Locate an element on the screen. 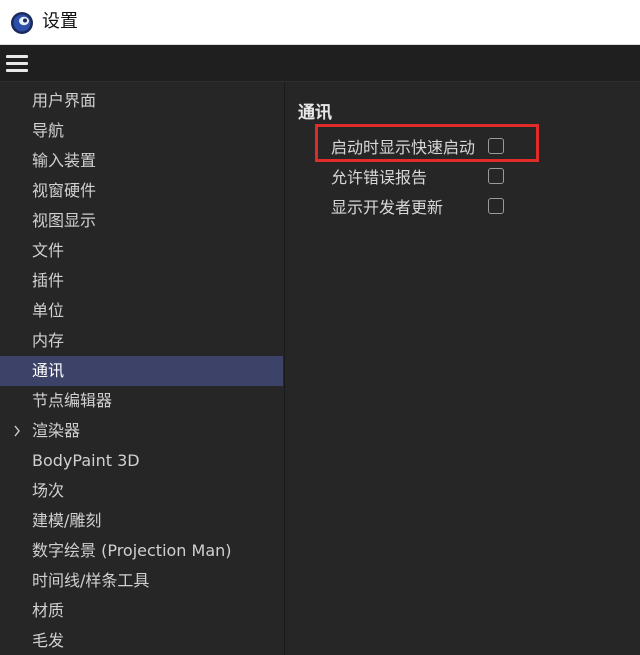  section-title: 通讯 is located at coordinates (315, 113).